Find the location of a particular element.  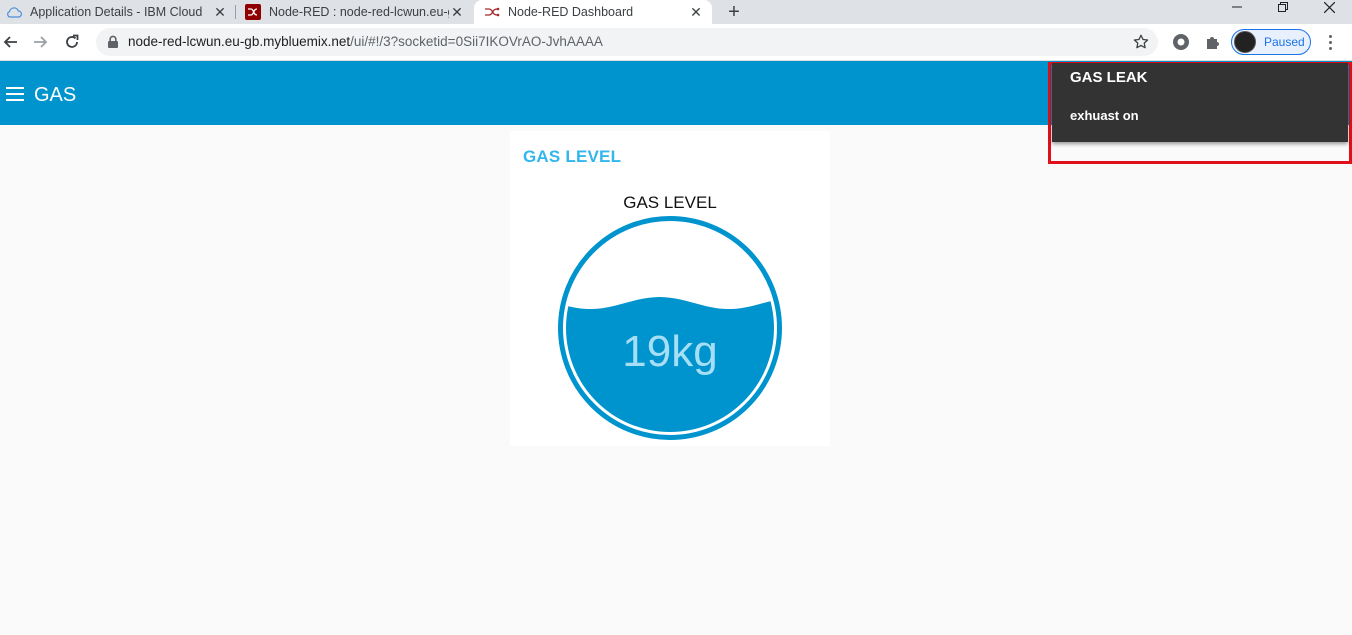

page-title: GAS is located at coordinates (55, 95).